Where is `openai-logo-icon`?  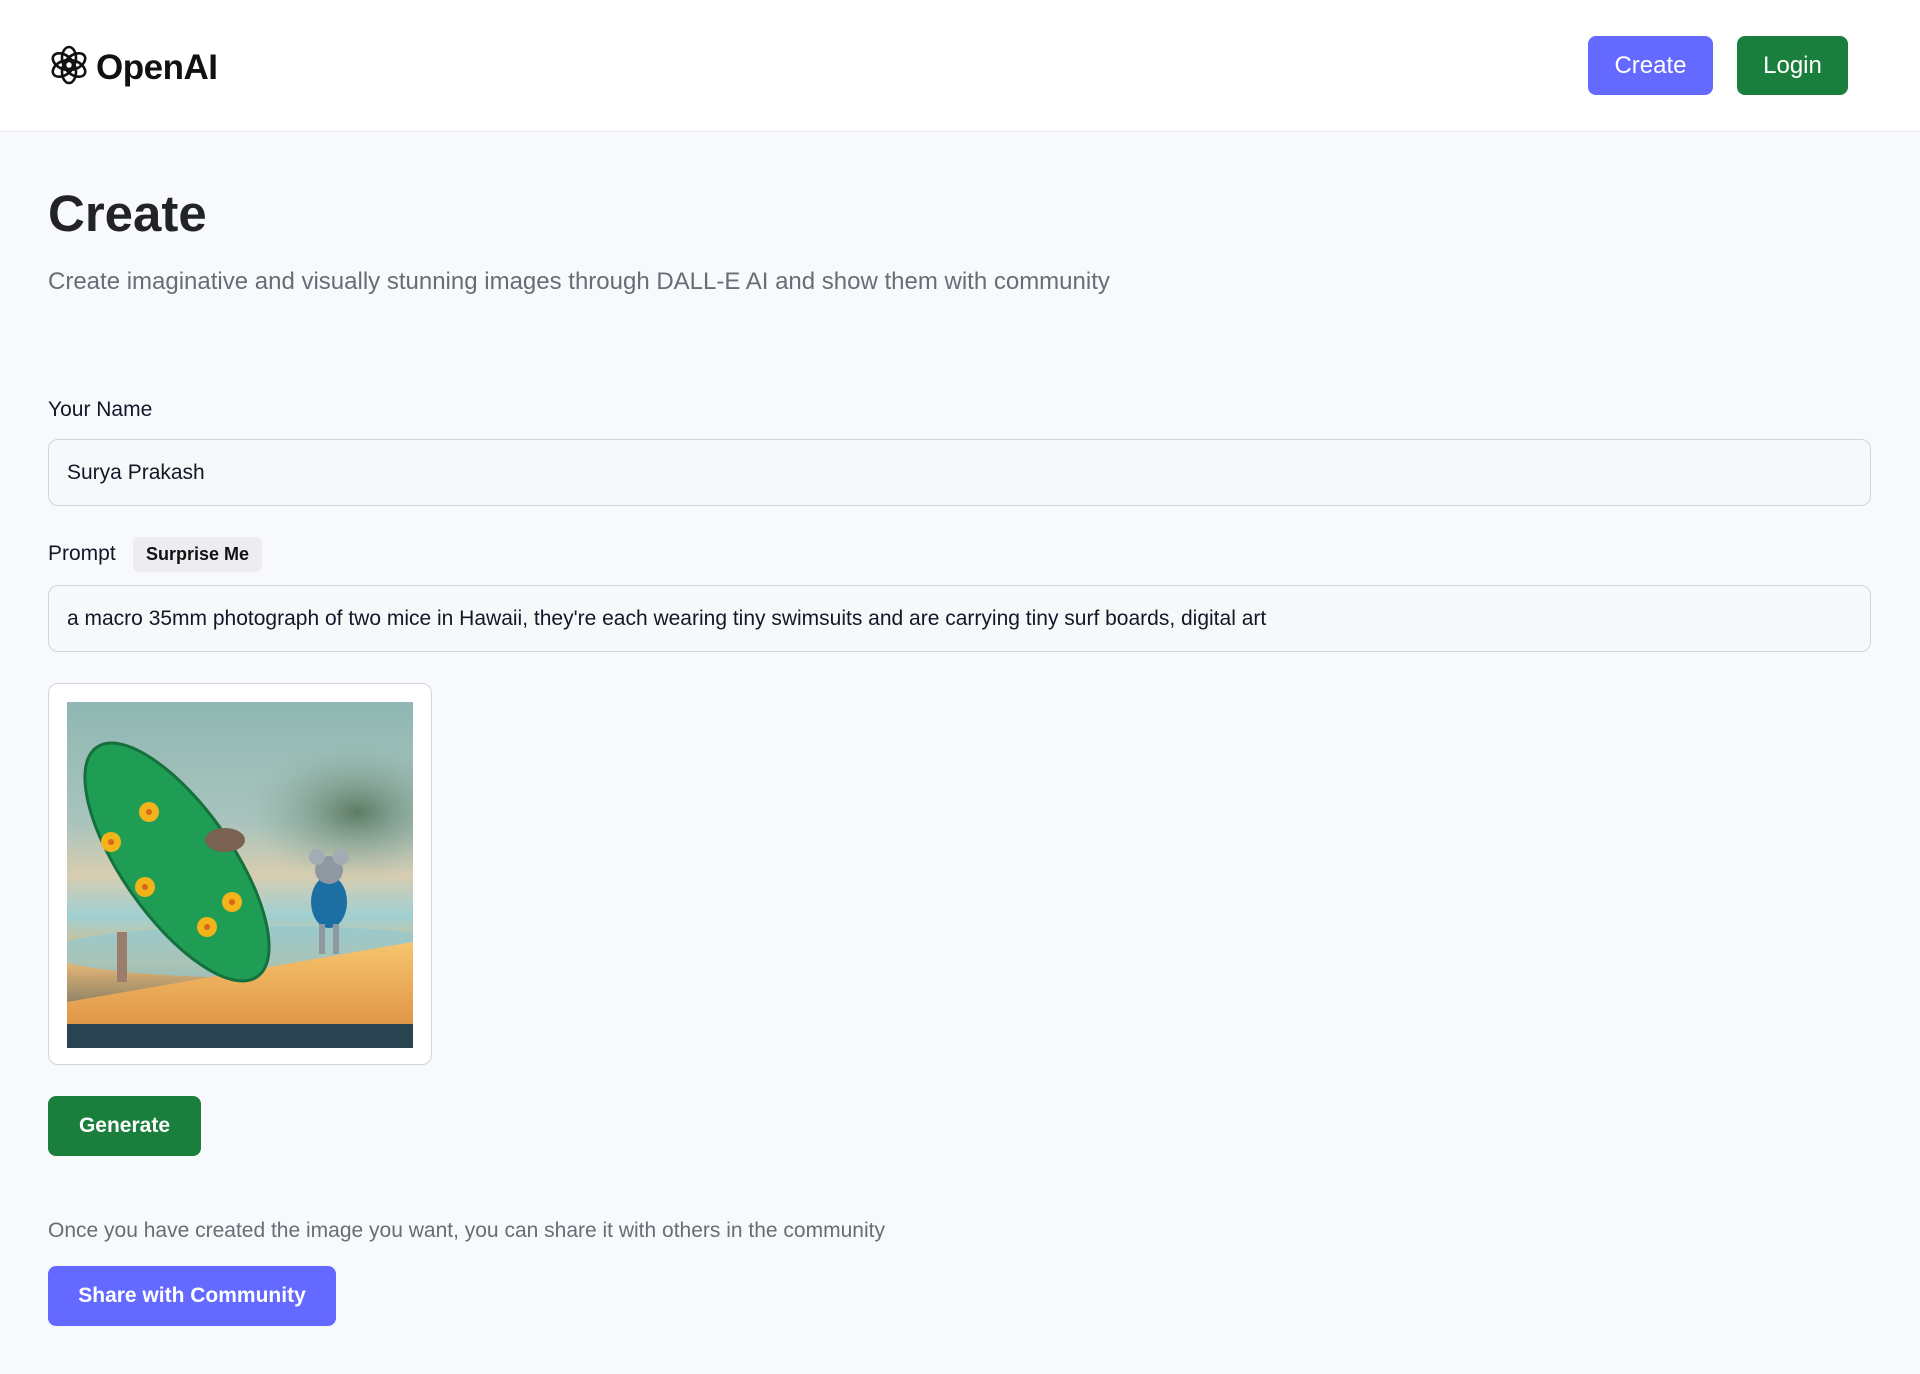
openai-logo-icon is located at coordinates (69, 67).